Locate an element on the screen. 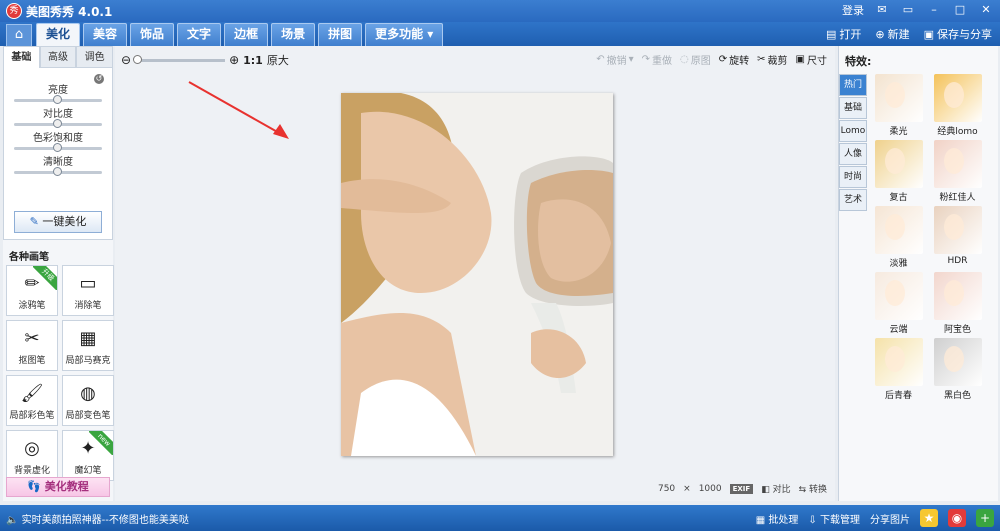 Image resolution: width=1000 pixels, height=531 pixels. brush-item: ✂ 抠图笔 is located at coordinates (32, 345).